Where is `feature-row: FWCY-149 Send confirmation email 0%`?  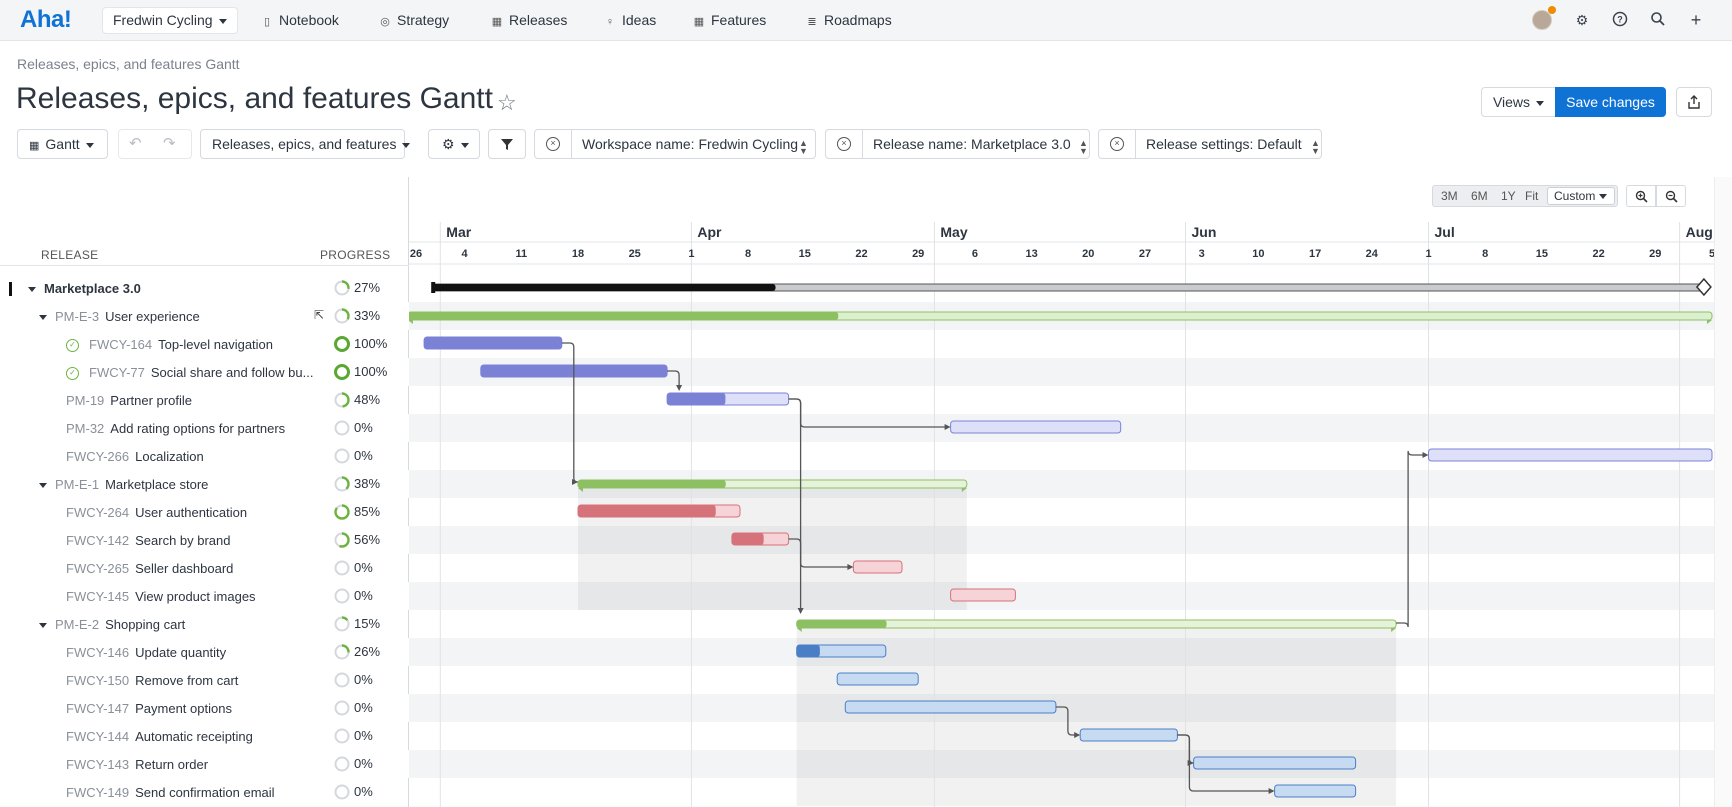
feature-row: FWCY-149 Send confirmation email 0% is located at coordinates (204, 792).